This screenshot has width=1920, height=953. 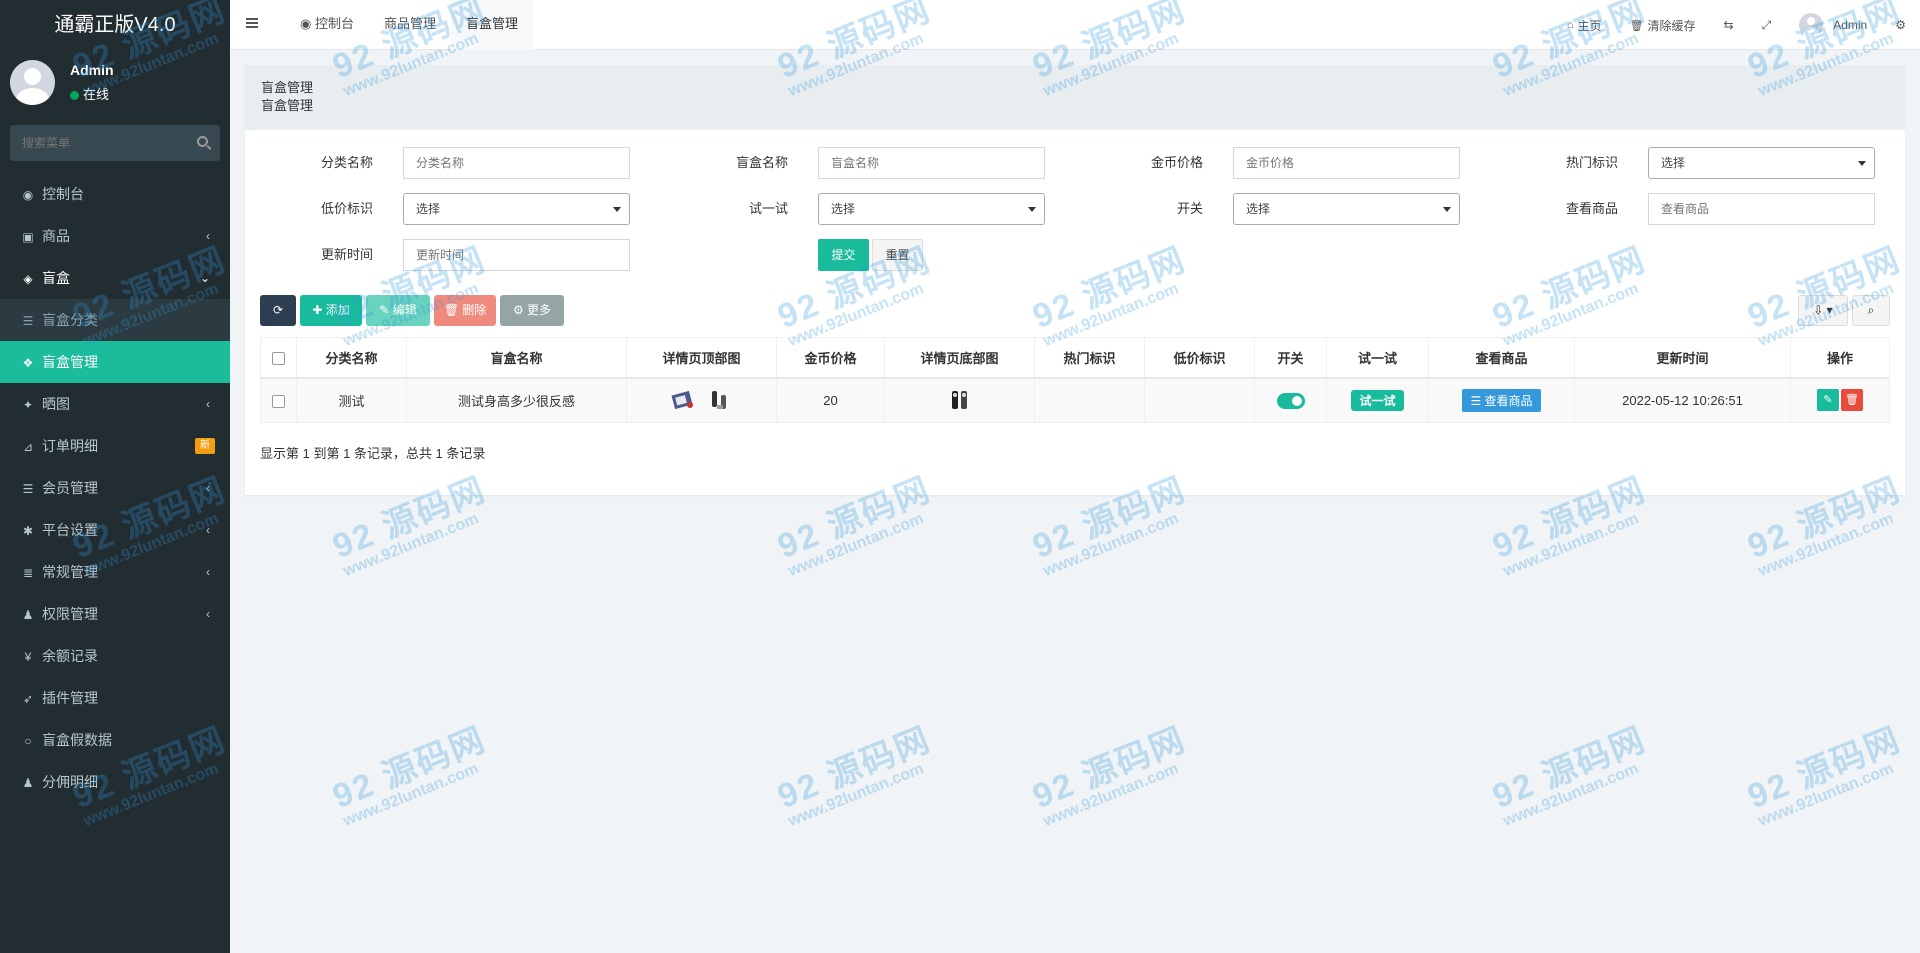 What do you see at coordinates (1584, 25) in the screenshot?
I see `home-link: ⌂ 主页` at bounding box center [1584, 25].